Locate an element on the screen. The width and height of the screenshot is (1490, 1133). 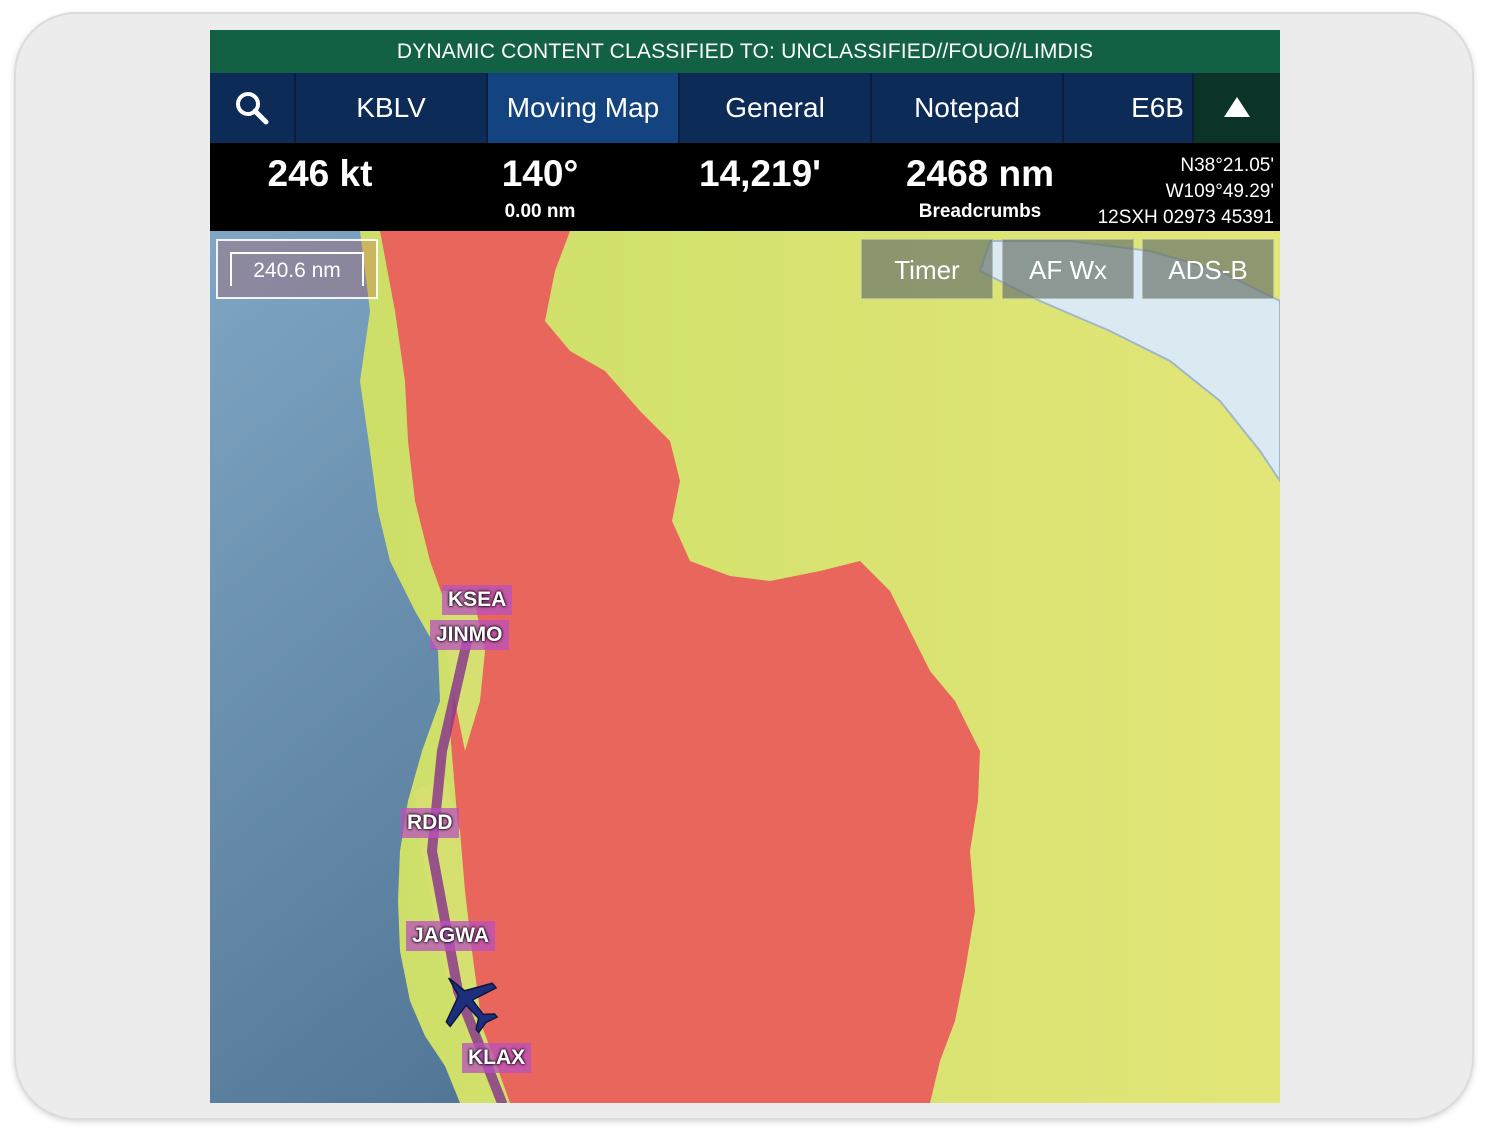
top-nav: KBLV Moving Map General Notepad E6B is located at coordinates (745, 108).